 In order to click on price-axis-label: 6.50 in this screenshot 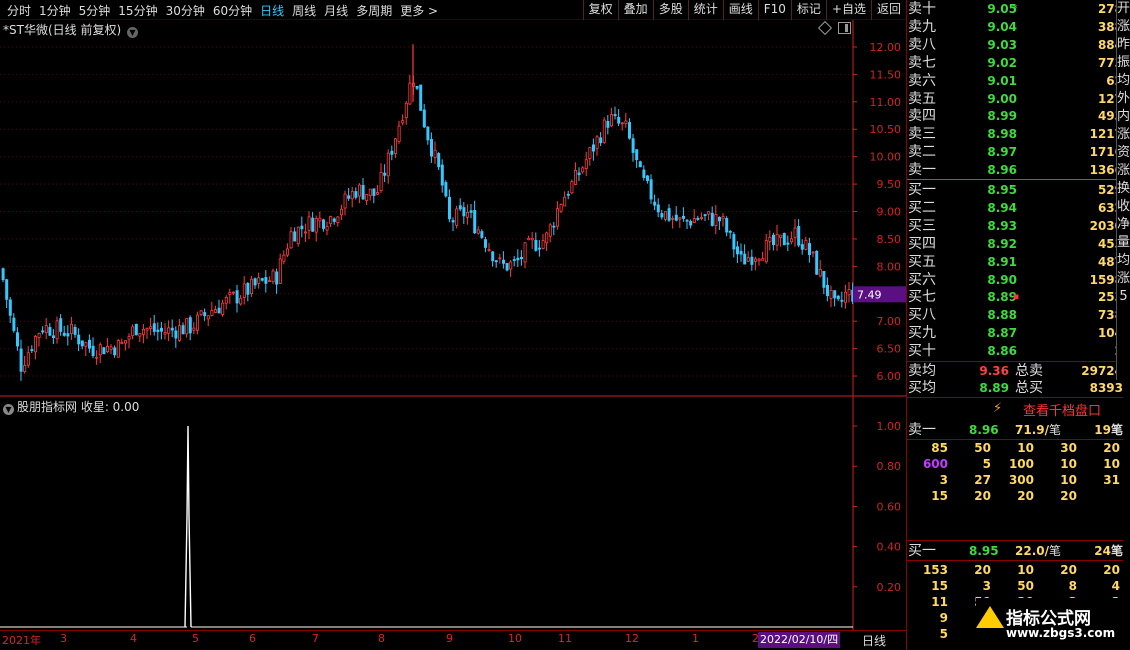, I will do `click(889, 349)`.